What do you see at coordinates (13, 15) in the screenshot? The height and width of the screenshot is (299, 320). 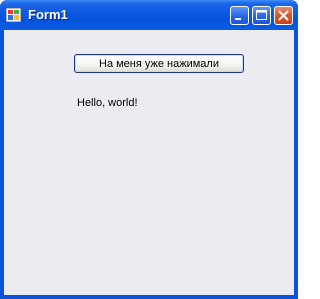 I see `app-icon` at bounding box center [13, 15].